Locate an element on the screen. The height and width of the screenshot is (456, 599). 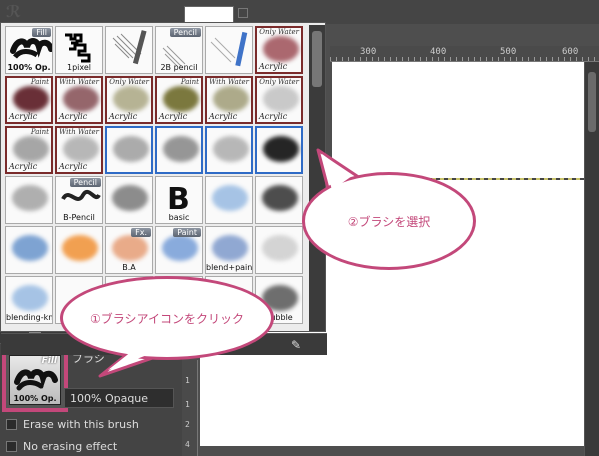
brush-slot-acrylic-olive3: With Water Acrylic is located at coordinates (229, 100).